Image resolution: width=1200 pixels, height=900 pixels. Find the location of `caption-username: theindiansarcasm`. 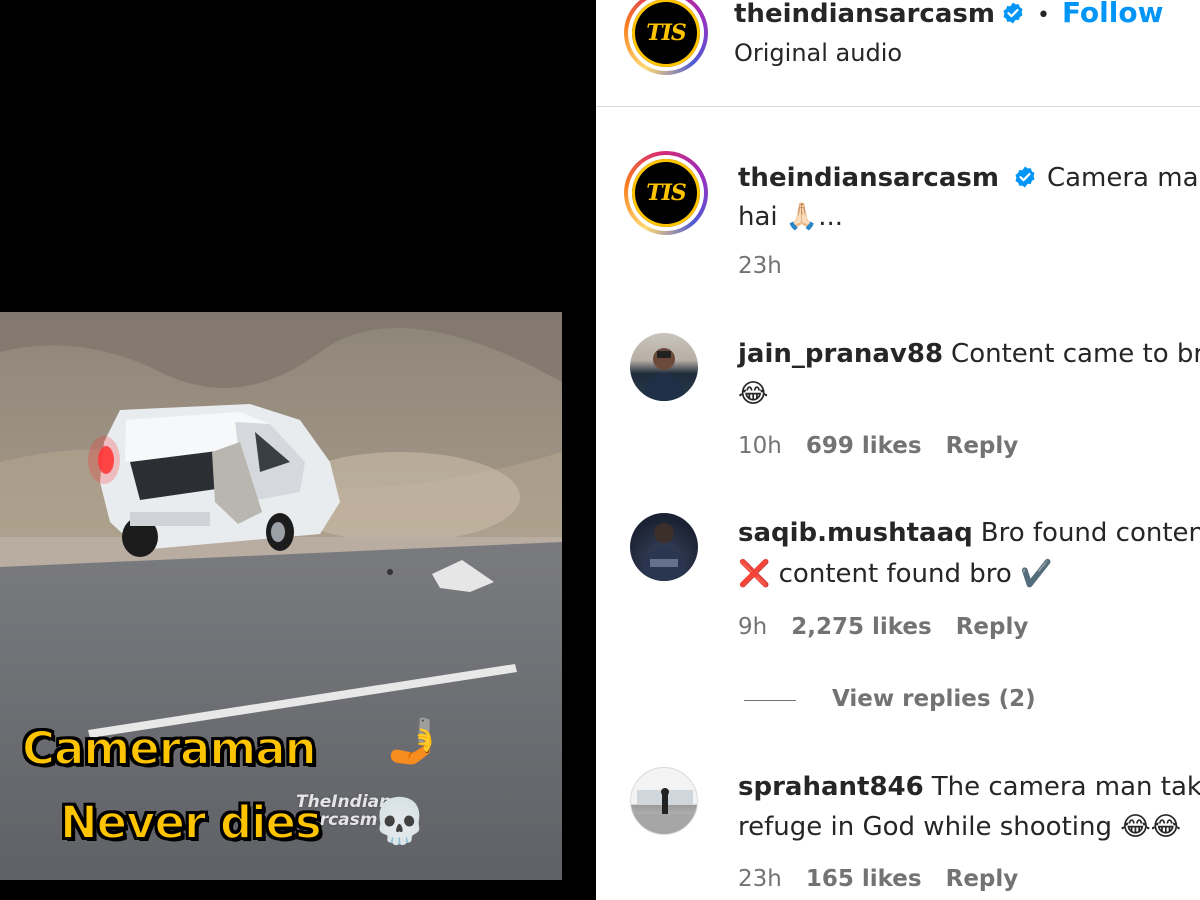

caption-username: theindiansarcasm is located at coordinates (868, 178).